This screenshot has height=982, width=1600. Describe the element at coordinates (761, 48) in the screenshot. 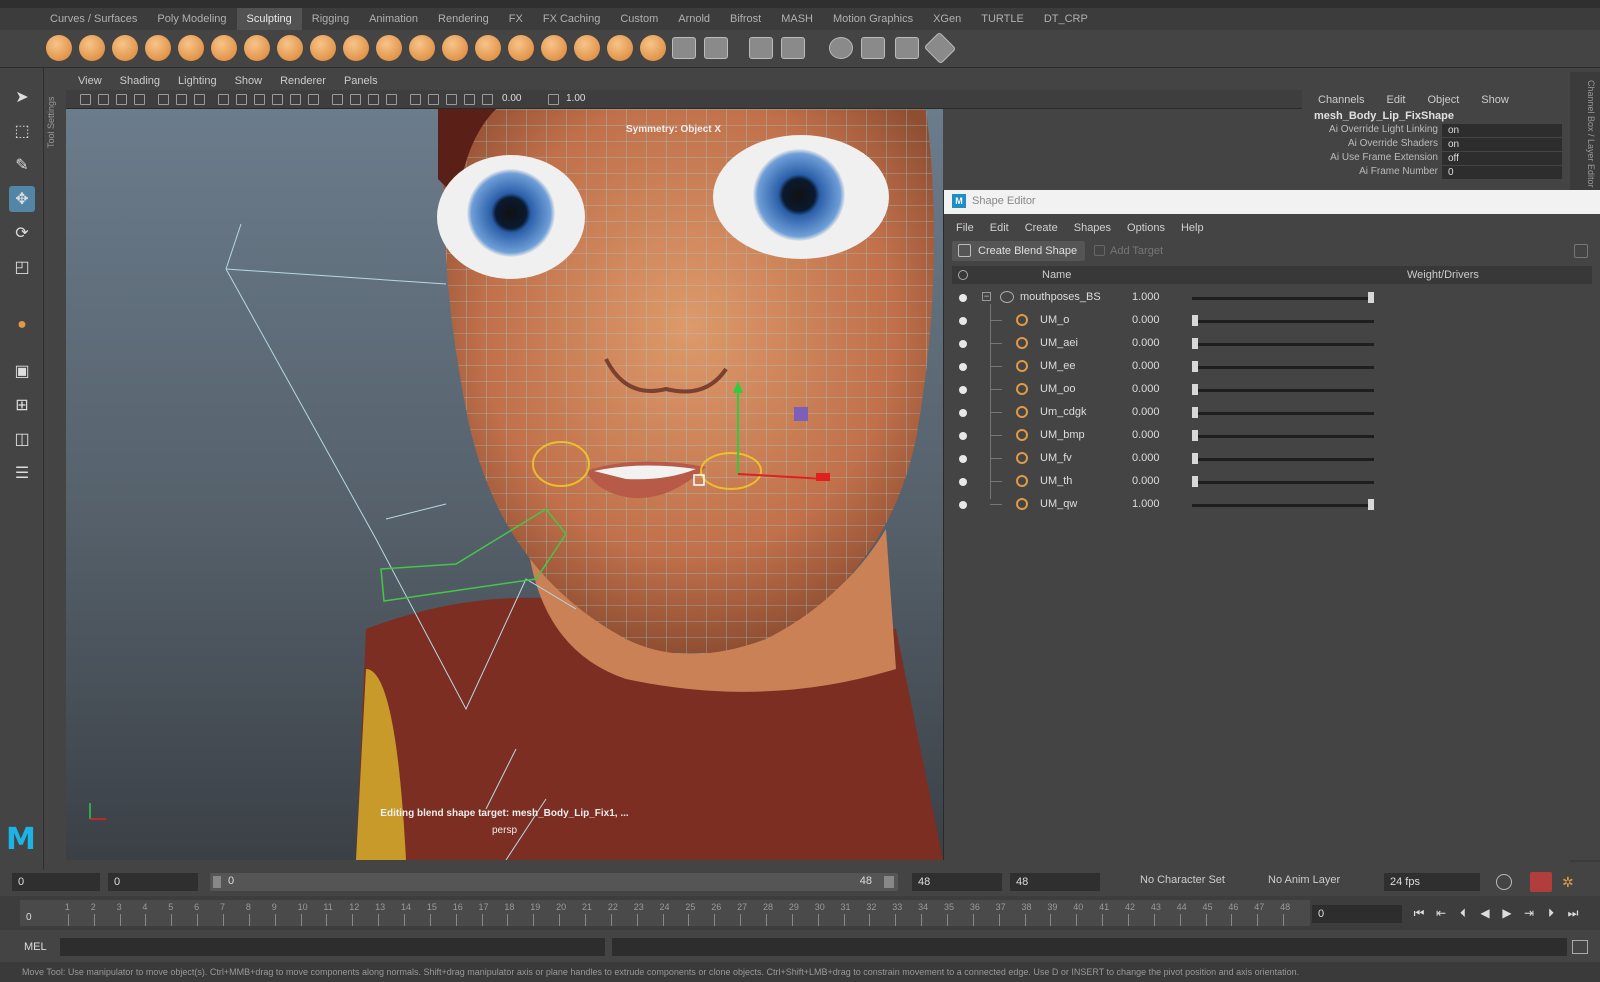

I see `falloff-settings-icon` at that location.